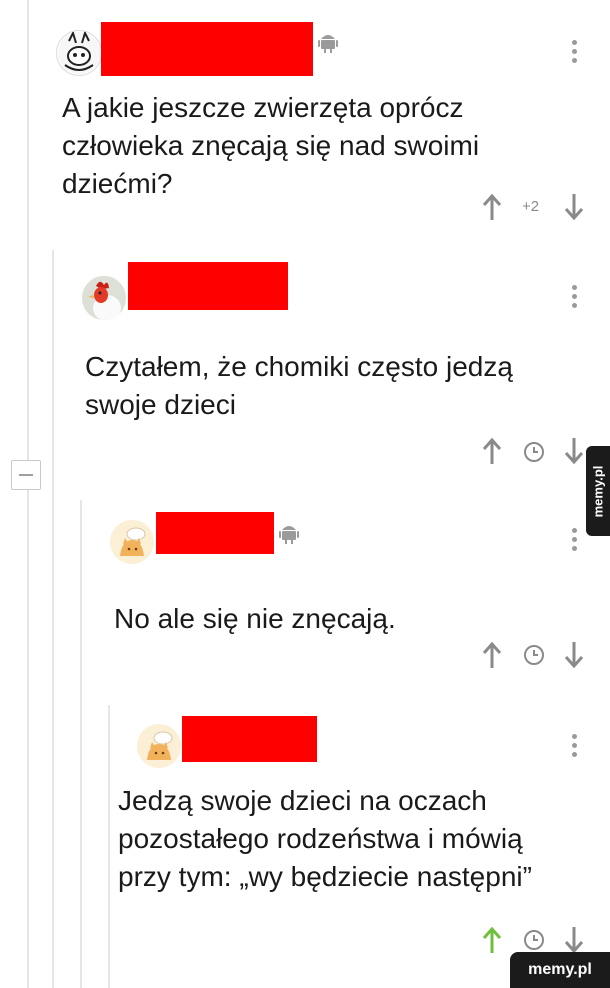  Describe the element at coordinates (325, 876) in the screenshot. I see `comment-line: przy tym: „wy będziecie następni”` at that location.